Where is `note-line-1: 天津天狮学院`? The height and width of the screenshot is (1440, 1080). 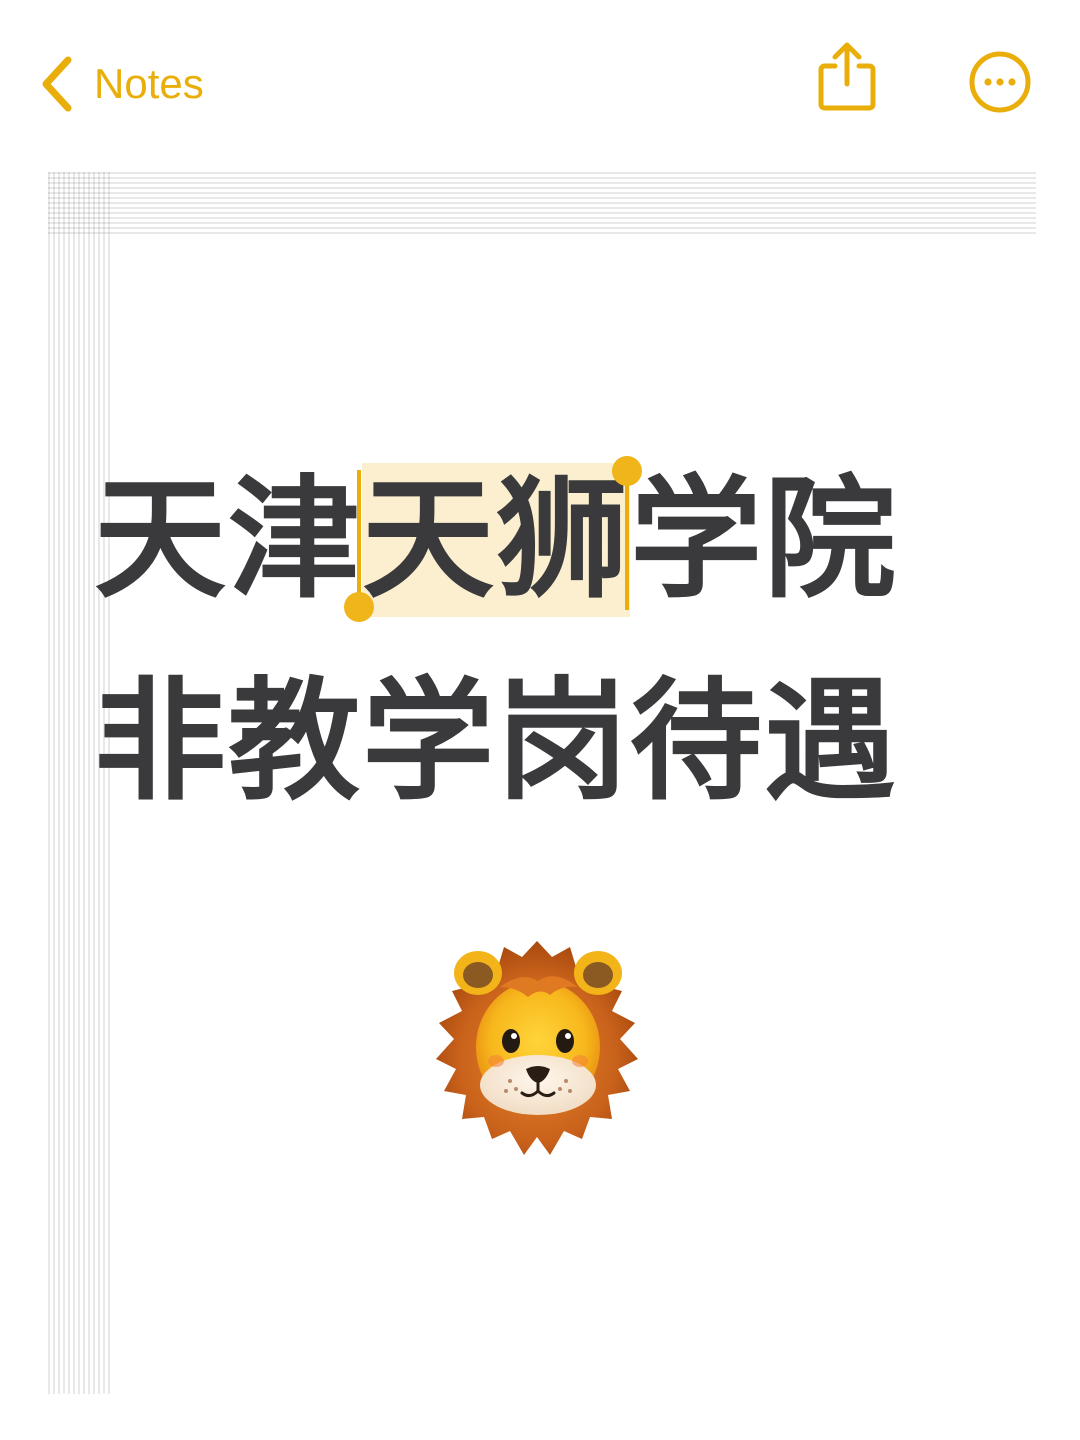
note-line-1: 天津天狮学院 is located at coordinates (544, 540).